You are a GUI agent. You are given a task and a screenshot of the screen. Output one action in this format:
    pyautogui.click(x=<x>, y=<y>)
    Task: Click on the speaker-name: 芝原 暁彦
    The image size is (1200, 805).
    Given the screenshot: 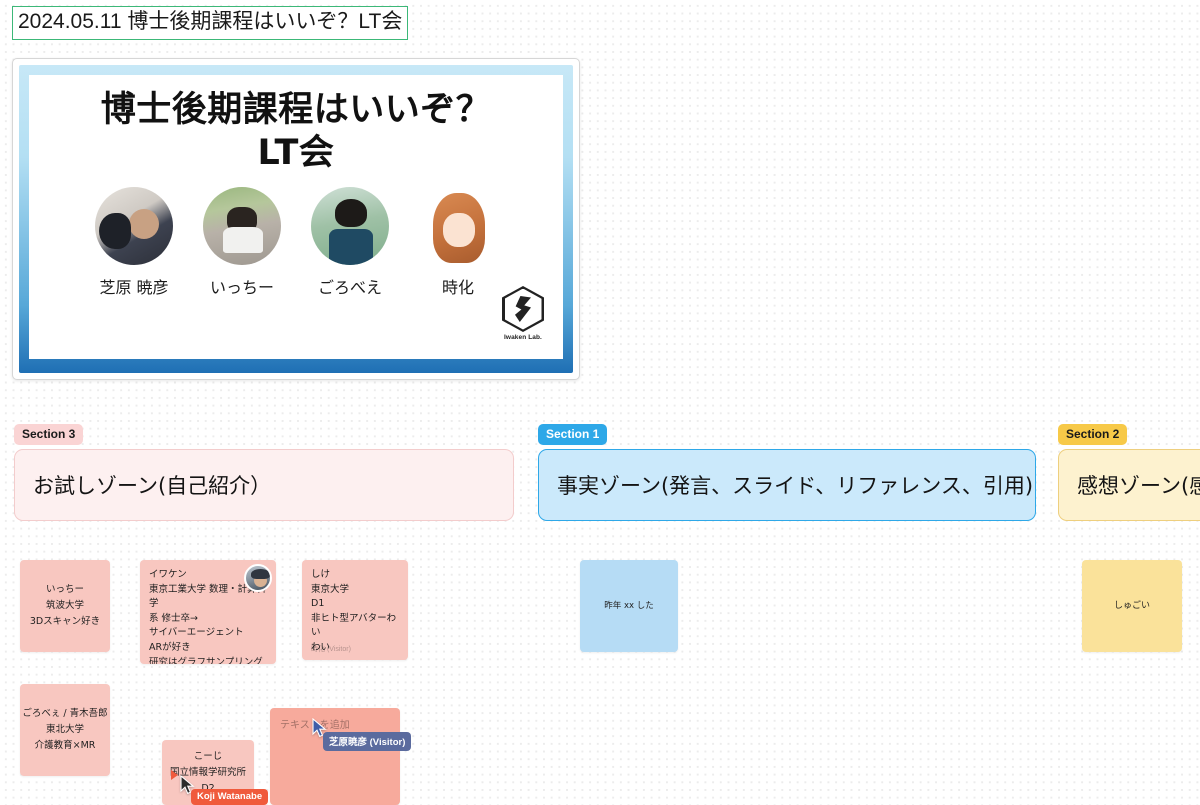 What is the action you would take?
    pyautogui.click(x=134, y=287)
    